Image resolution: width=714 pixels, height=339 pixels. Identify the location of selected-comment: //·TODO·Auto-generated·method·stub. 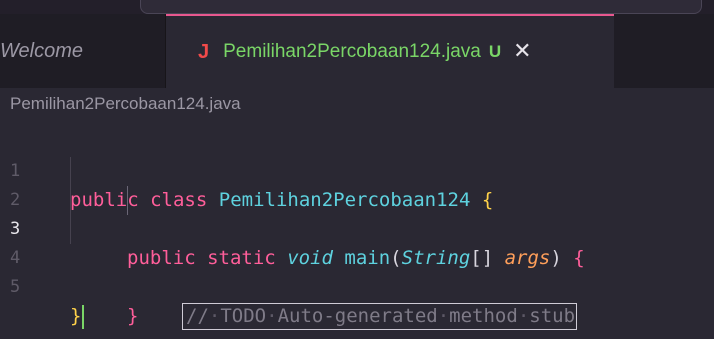
(380, 316).